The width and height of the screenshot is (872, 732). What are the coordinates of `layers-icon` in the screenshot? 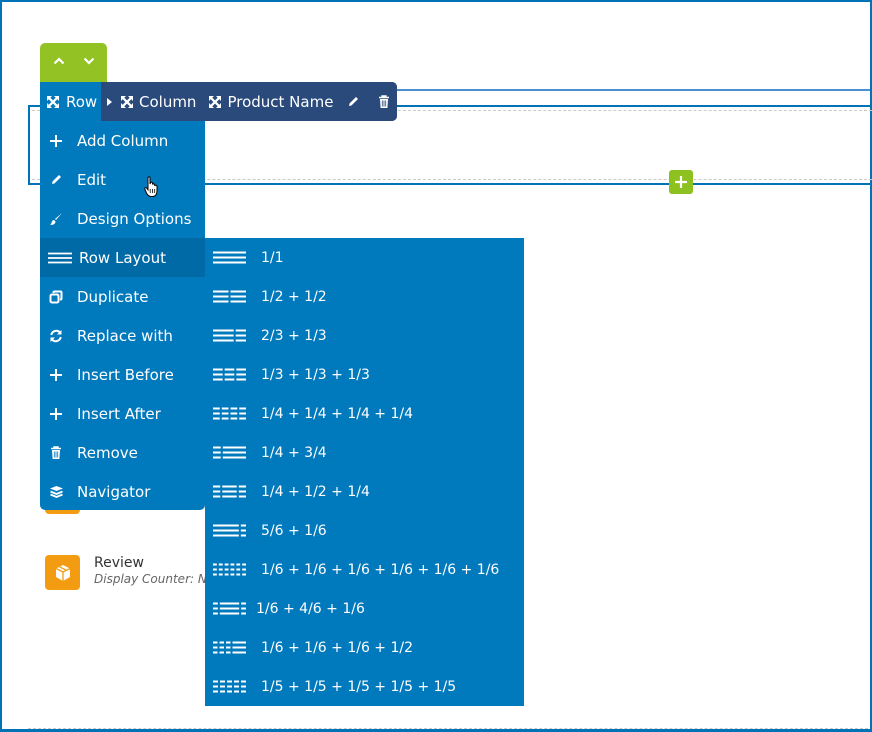 It's located at (56, 491).